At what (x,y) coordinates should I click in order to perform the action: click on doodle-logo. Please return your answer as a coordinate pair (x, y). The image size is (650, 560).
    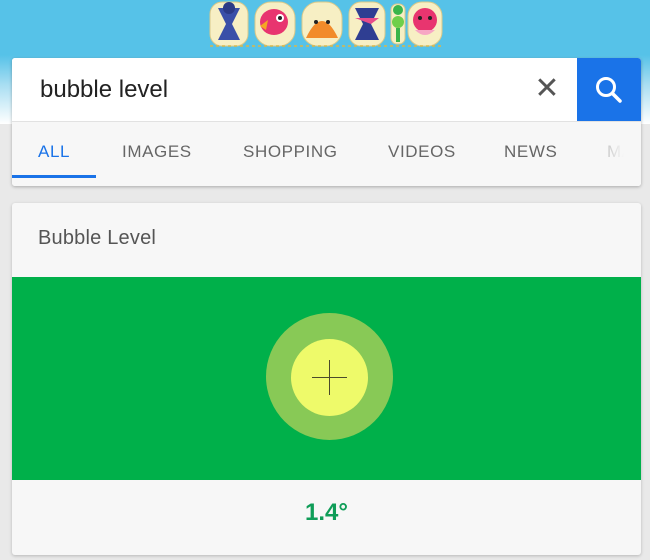
    Looking at the image, I should click on (326, 25).